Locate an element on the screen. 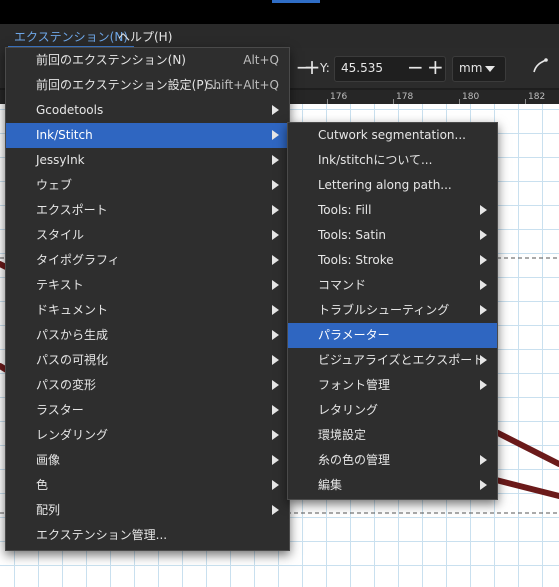 Image resolution: width=559 pixels, height=587 pixels. menu-item-visualize-path: パスの可視化 is located at coordinates (147, 360).